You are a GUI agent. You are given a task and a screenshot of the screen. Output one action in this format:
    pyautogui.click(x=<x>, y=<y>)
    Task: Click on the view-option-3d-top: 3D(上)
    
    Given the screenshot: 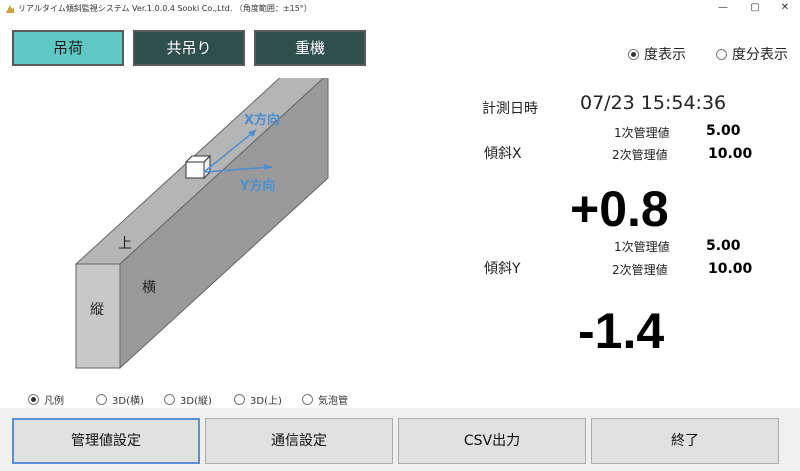 What is the action you would take?
    pyautogui.click(x=258, y=399)
    